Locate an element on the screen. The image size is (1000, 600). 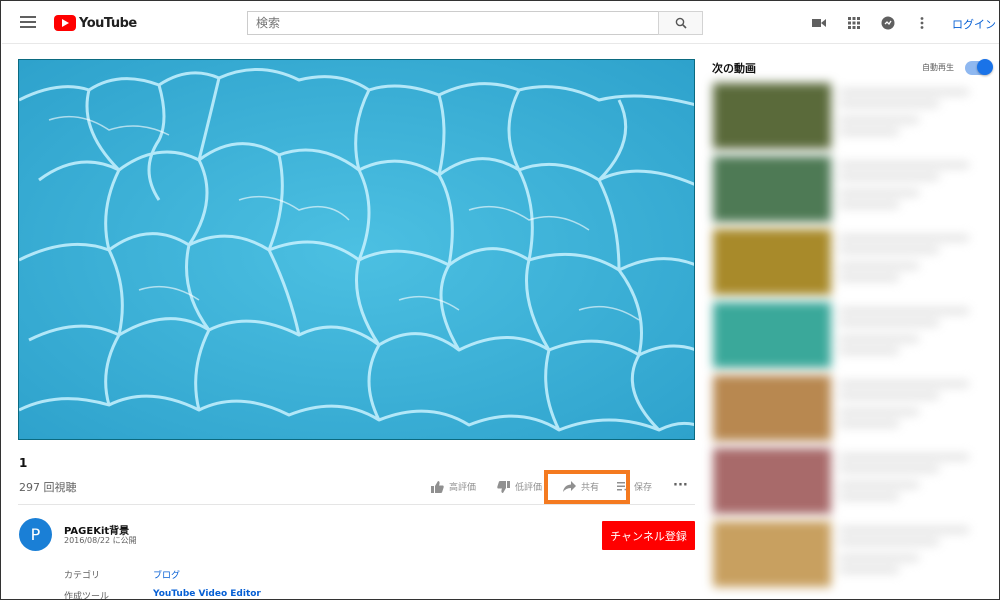
like-button: 高評価 is located at coordinates (453, 486).